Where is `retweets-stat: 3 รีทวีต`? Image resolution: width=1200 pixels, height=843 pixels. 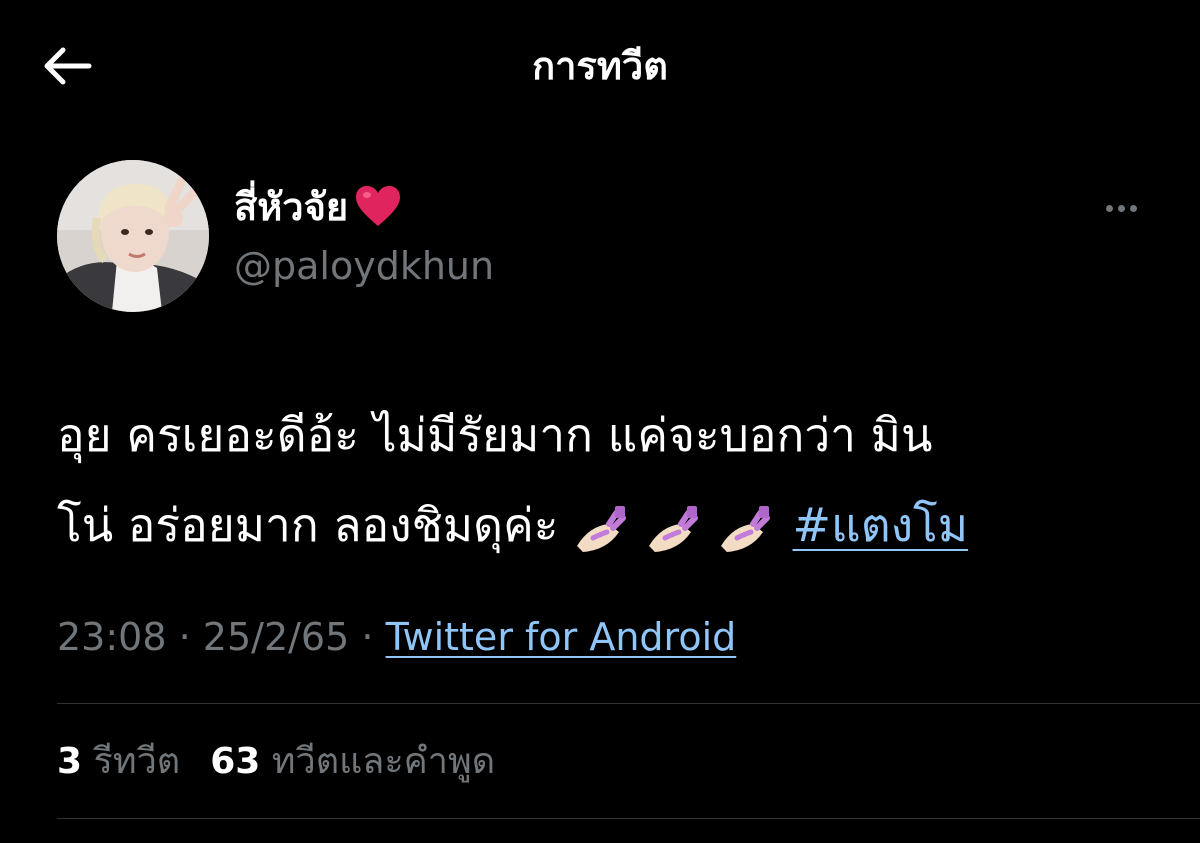
retweets-stat: 3 รีทวีต is located at coordinates (118, 762).